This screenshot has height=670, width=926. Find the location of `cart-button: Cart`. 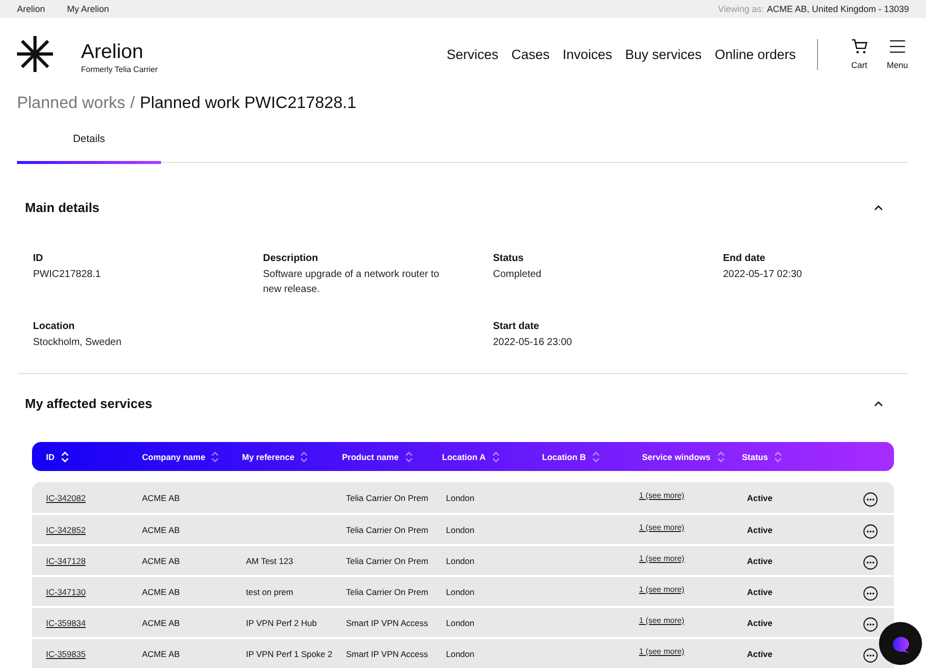

cart-button: Cart is located at coordinates (859, 54).